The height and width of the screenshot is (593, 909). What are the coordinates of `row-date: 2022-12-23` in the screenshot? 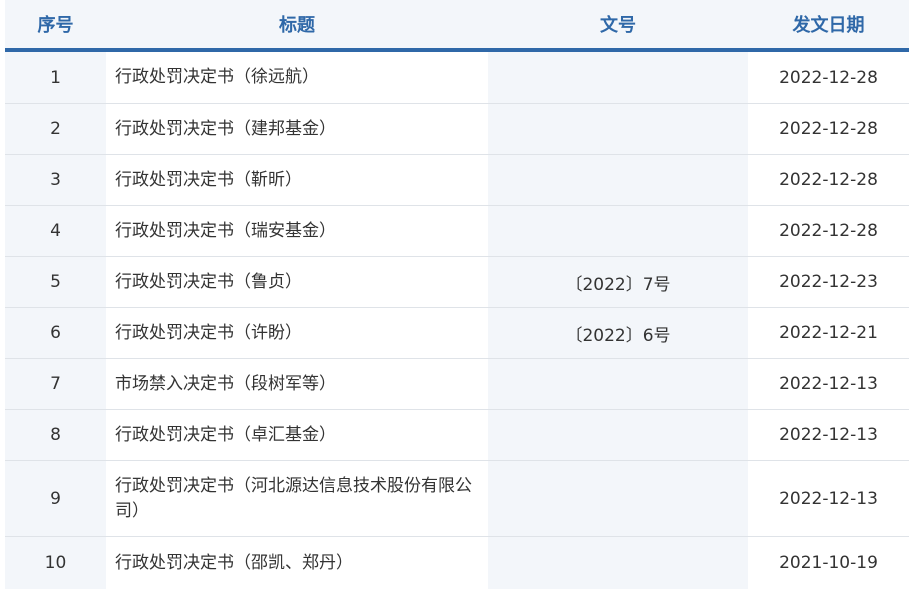 It's located at (828, 282).